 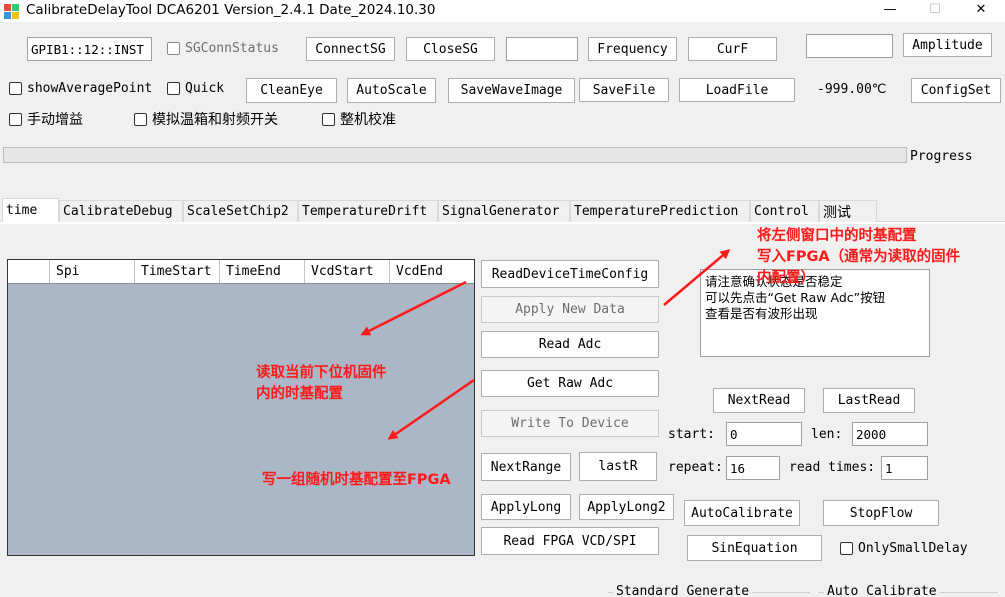 What do you see at coordinates (431, 409) in the screenshot?
I see `arrow-to-random` at bounding box center [431, 409].